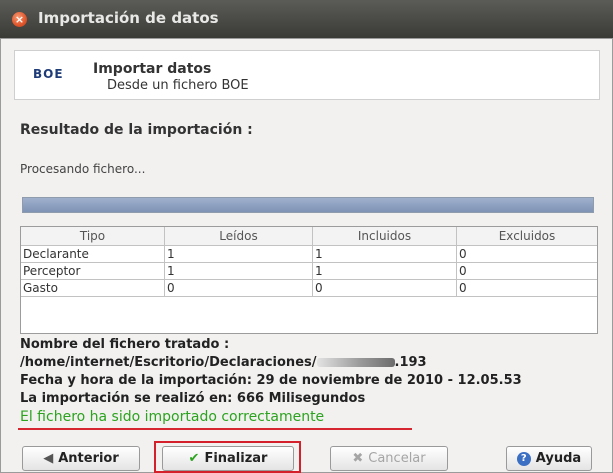  What do you see at coordinates (523, 458) in the screenshot?
I see `help-icon: ?` at bounding box center [523, 458].